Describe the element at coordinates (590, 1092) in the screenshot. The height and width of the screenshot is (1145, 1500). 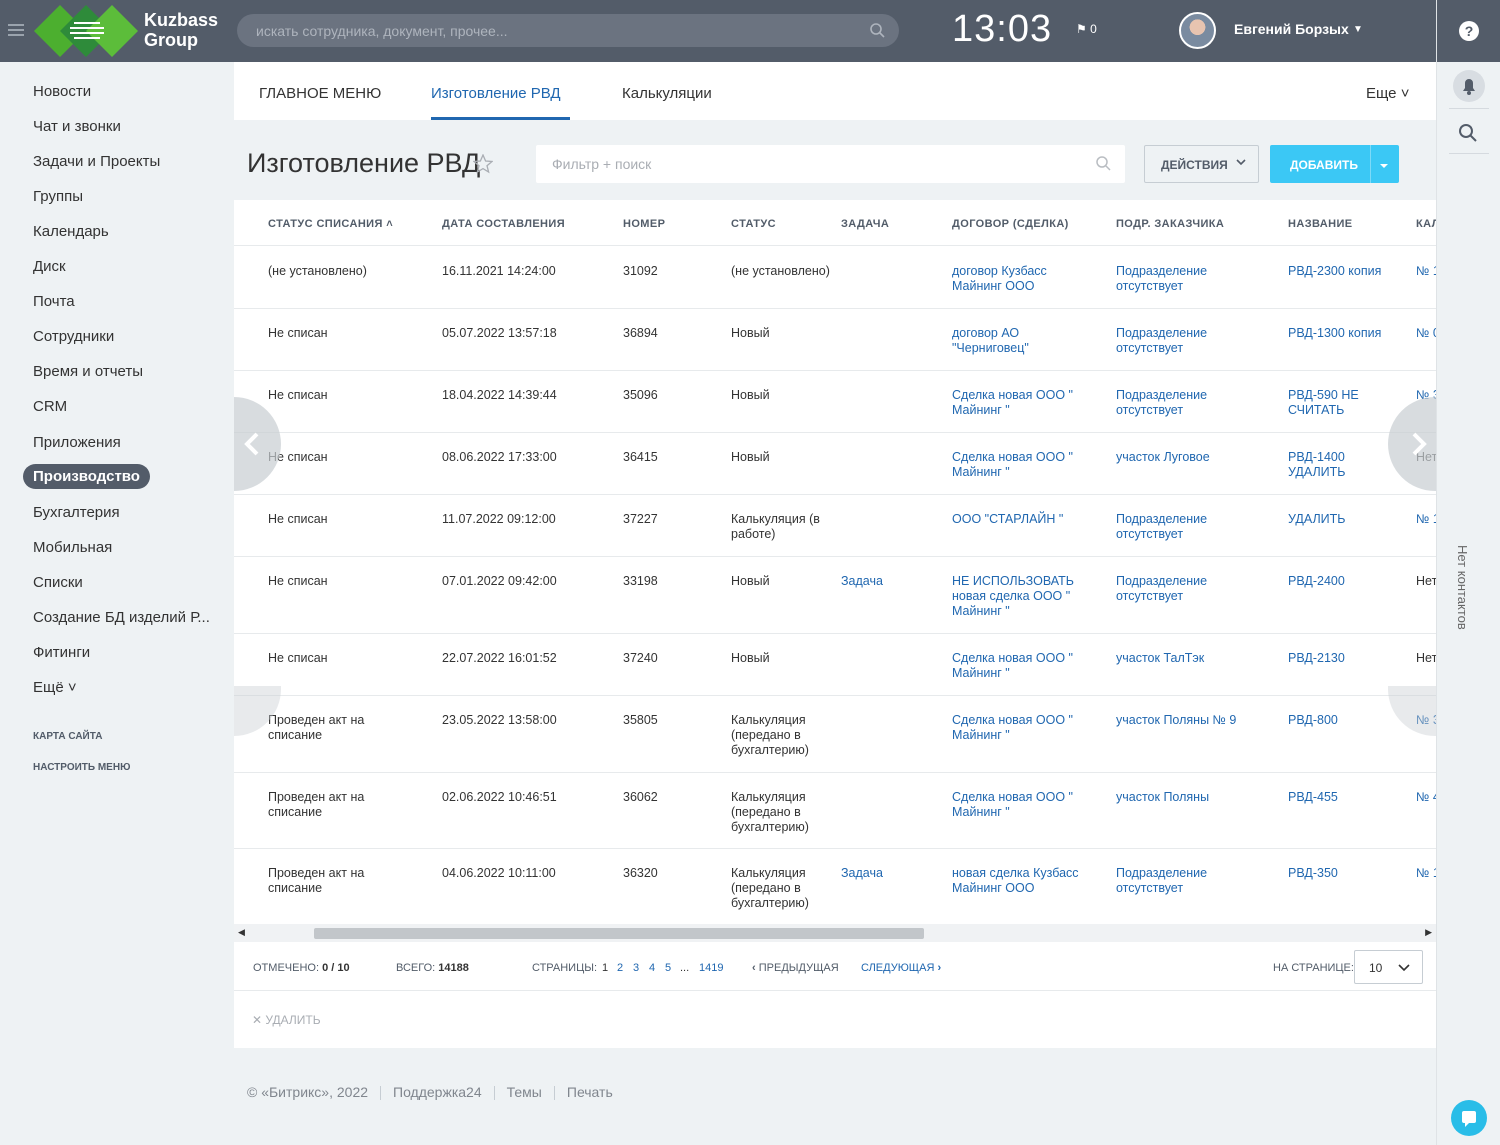
I see `print-link: Печать` at that location.